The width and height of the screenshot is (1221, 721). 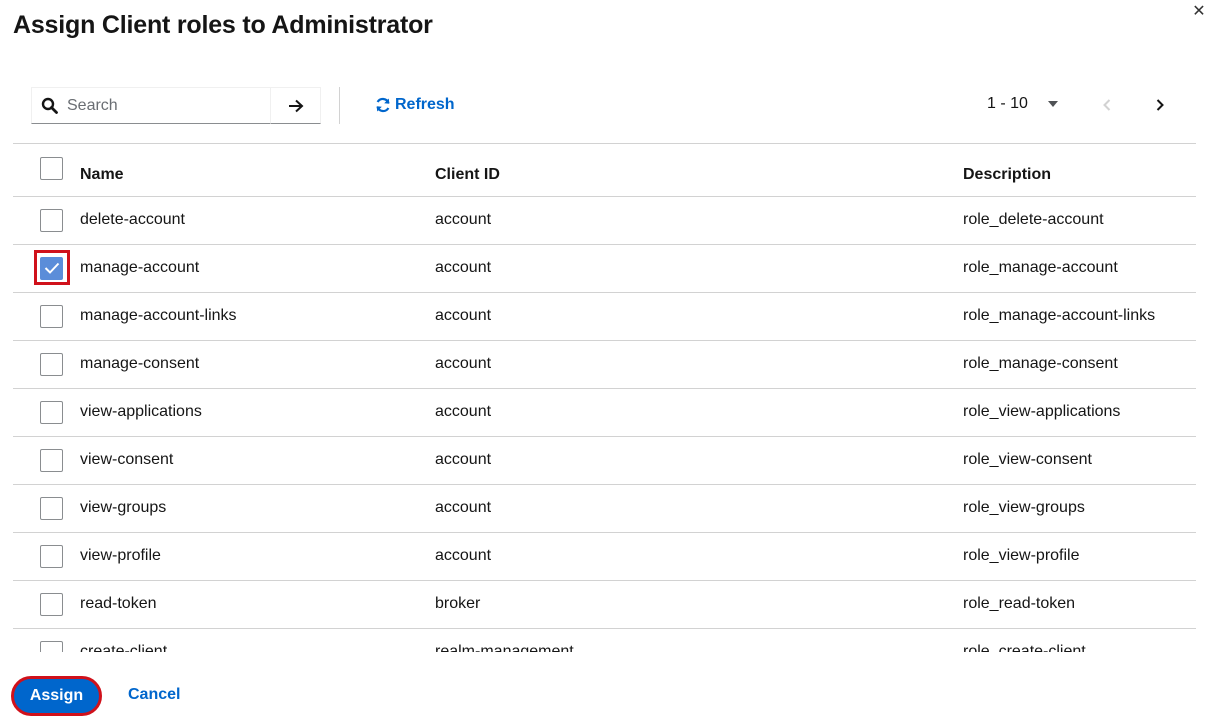 What do you see at coordinates (257, 170) in the screenshot?
I see `column-header-name: Name` at bounding box center [257, 170].